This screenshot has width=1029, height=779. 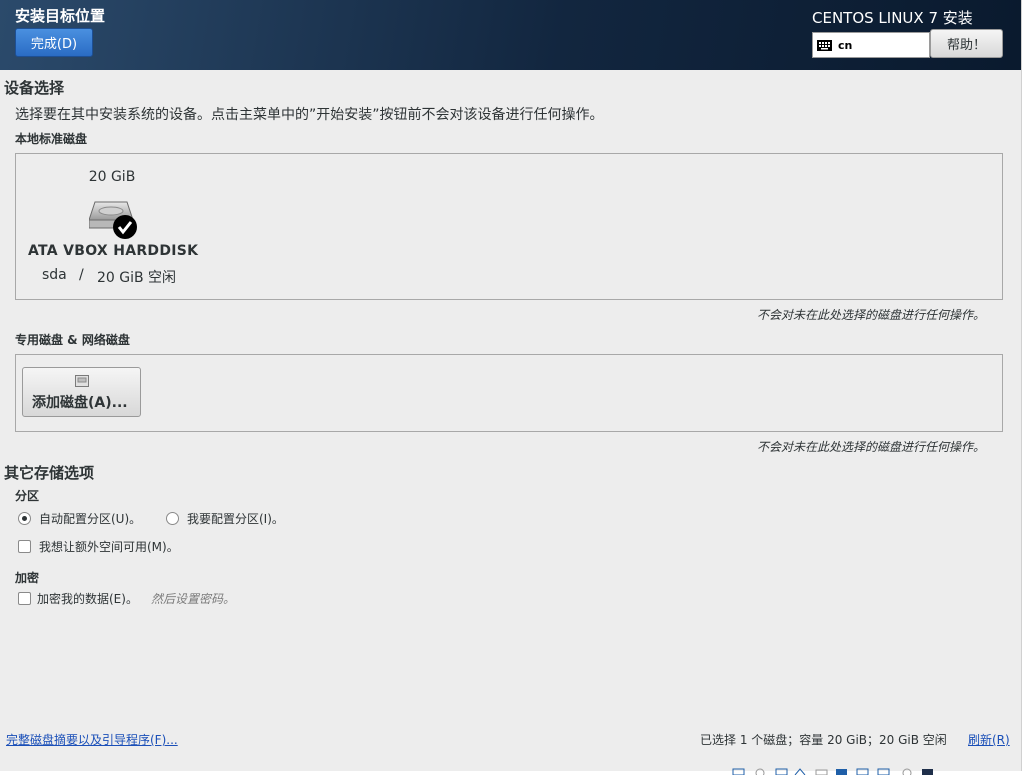 What do you see at coordinates (24, 546) in the screenshot?
I see `extra-space-checkbox` at bounding box center [24, 546].